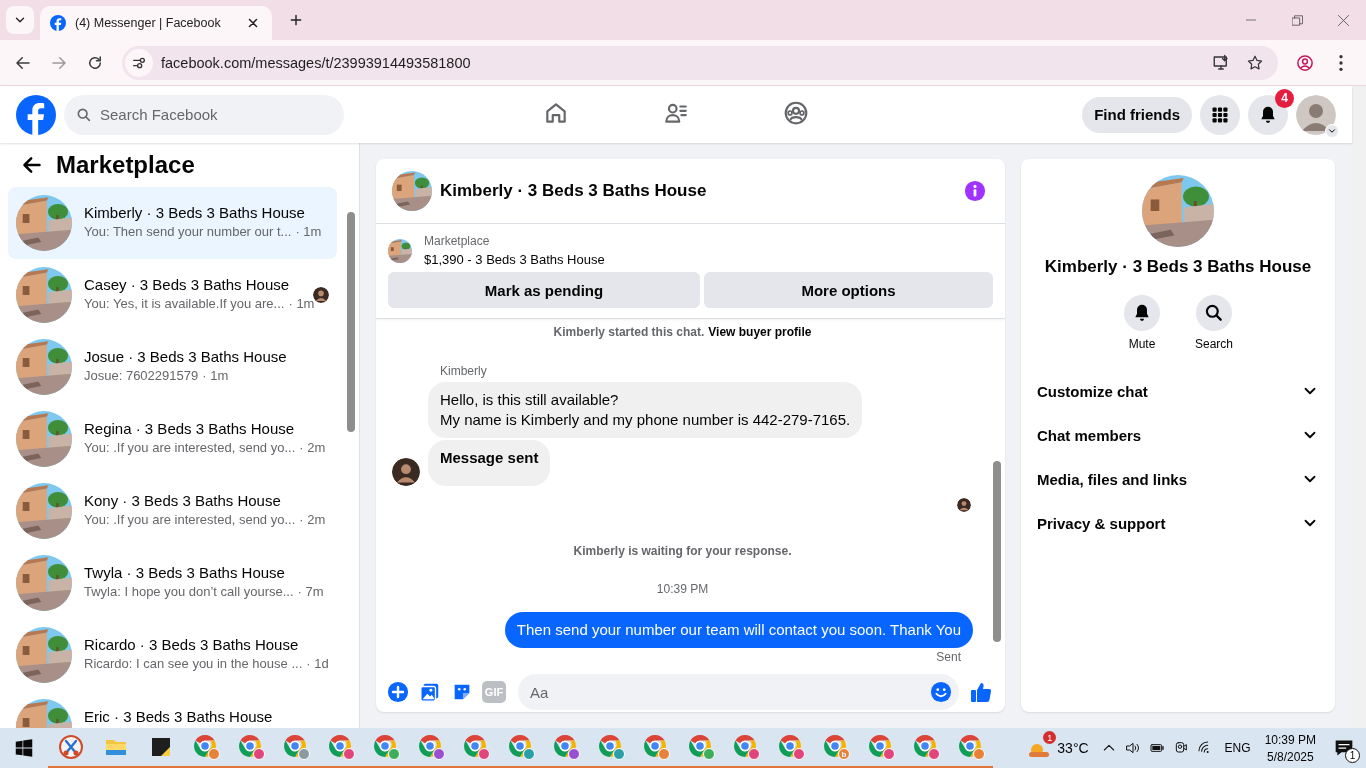 Image resolution: width=1366 pixels, height=768 pixels. Describe the element at coordinates (148, 23) in the screenshot. I see `tab-title: (4) Messenger | Facebook` at that location.